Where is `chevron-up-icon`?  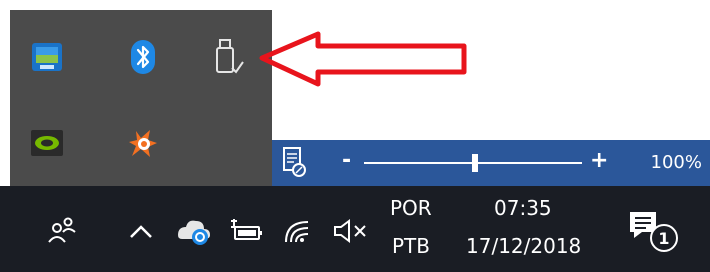
chevron-up-icon is located at coordinates (141, 231).